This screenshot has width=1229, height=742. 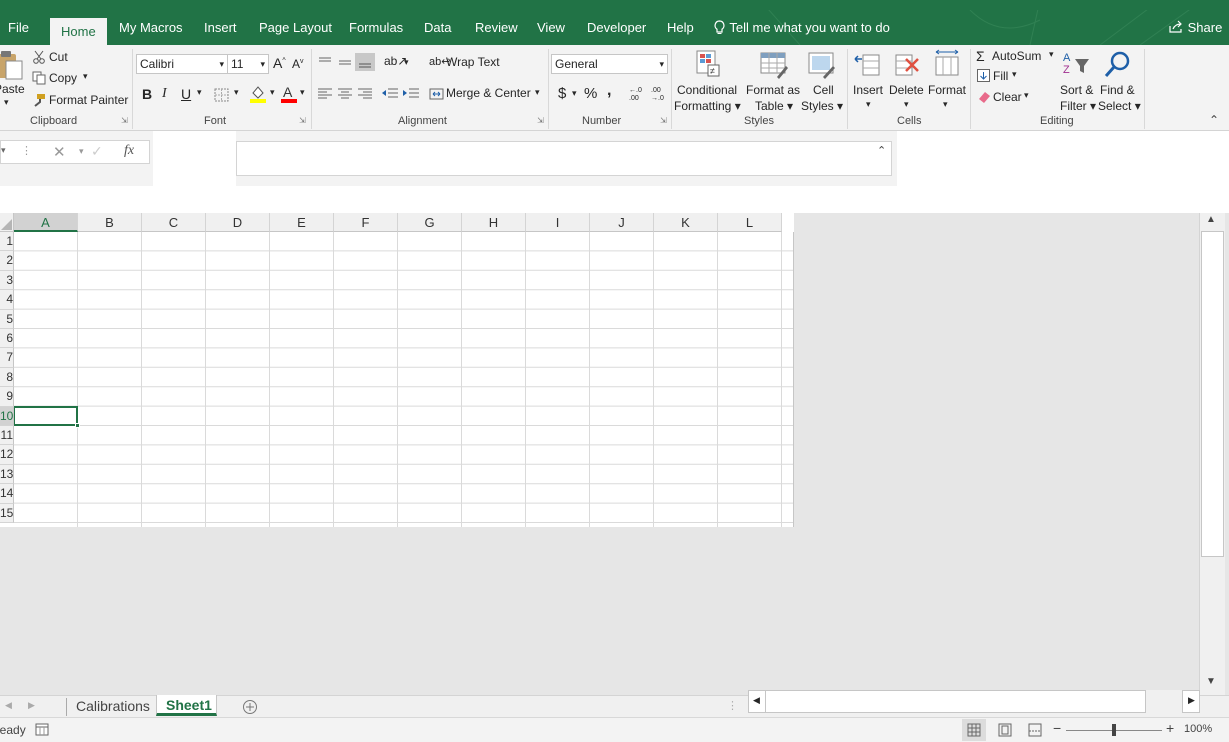 What do you see at coordinates (7, 397) in the screenshot?
I see `row-header: 9` at bounding box center [7, 397].